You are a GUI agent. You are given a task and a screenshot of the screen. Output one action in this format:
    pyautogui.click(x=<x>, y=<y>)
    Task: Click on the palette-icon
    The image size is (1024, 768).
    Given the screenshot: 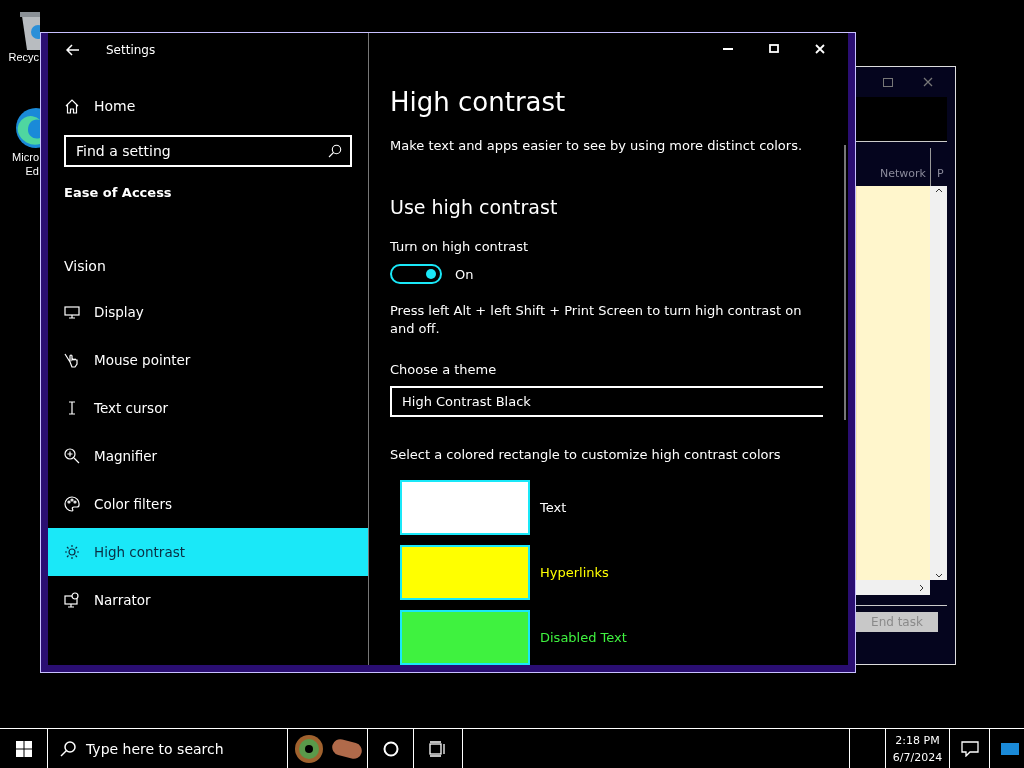 What is the action you would take?
    pyautogui.click(x=72, y=504)
    